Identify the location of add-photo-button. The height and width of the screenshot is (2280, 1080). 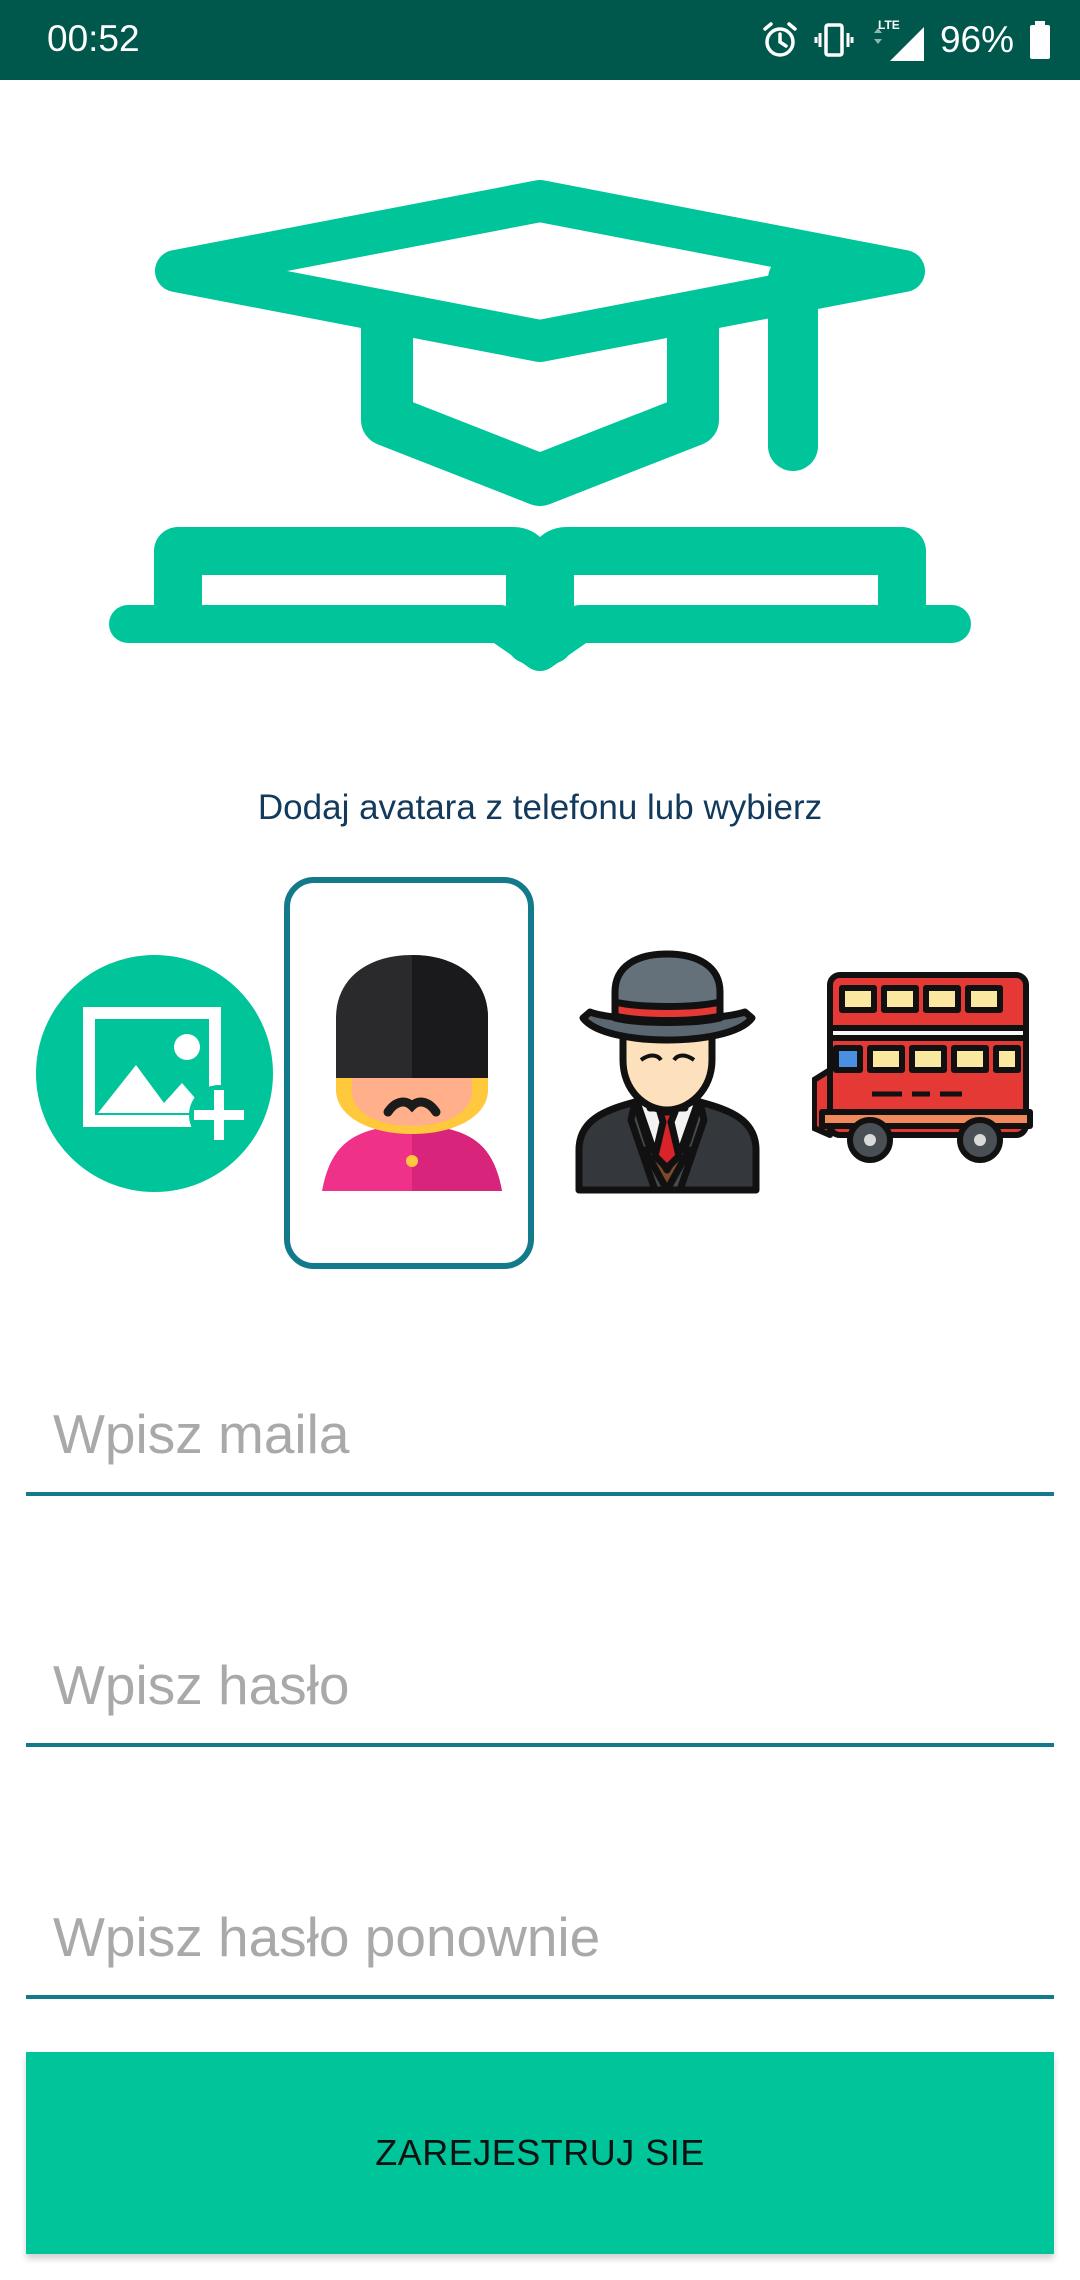
(154, 1073).